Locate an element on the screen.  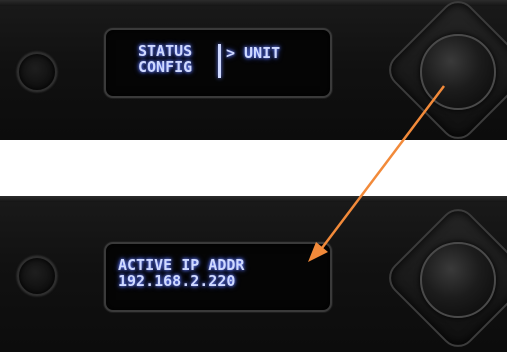
menu-item-status: STATUS is located at coordinates (165, 51).